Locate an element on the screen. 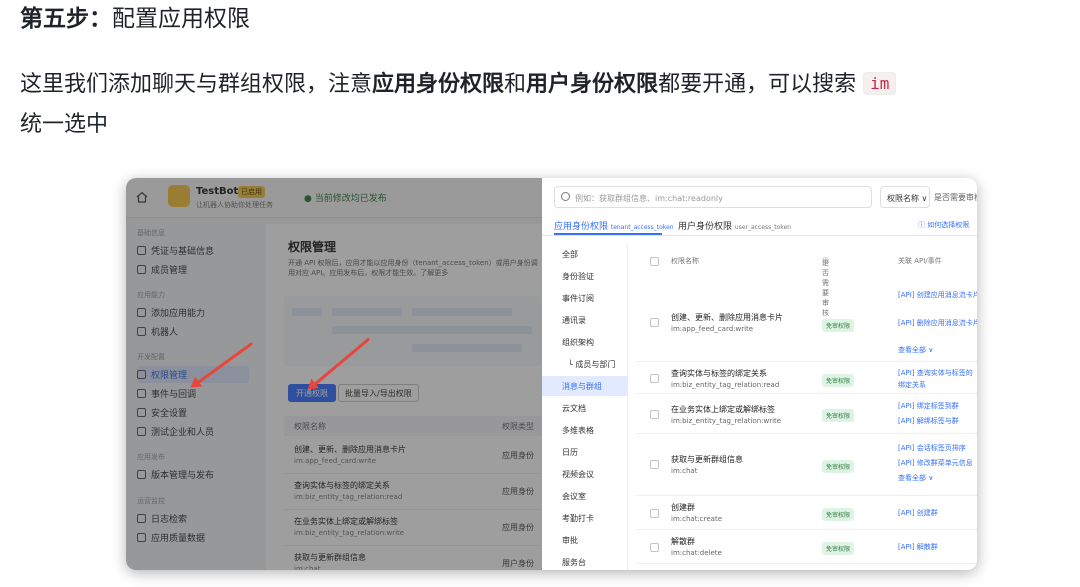 This screenshot has width=1080, height=587. category-item: 全部 is located at coordinates (585, 254).